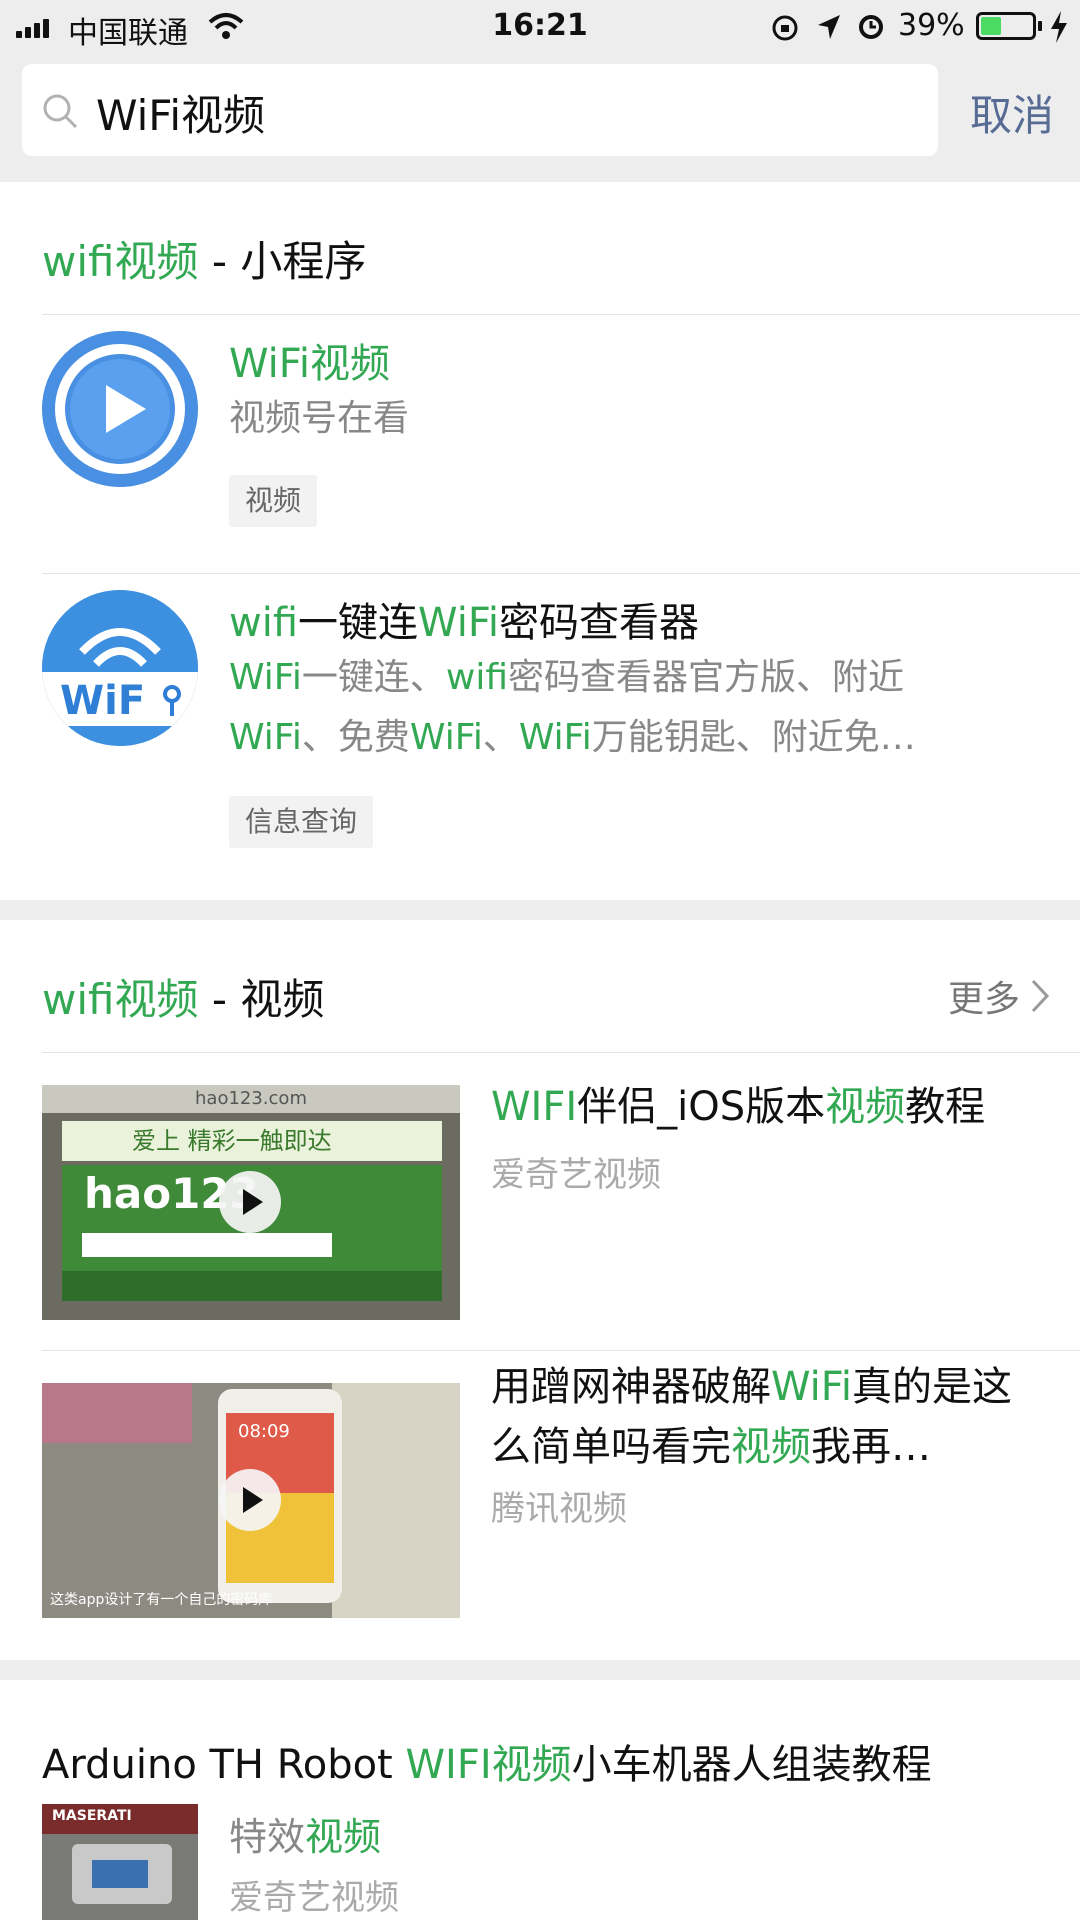 Image resolution: width=1080 pixels, height=1920 pixels. Describe the element at coordinates (1006, 26) in the screenshot. I see `battery-icon` at that location.